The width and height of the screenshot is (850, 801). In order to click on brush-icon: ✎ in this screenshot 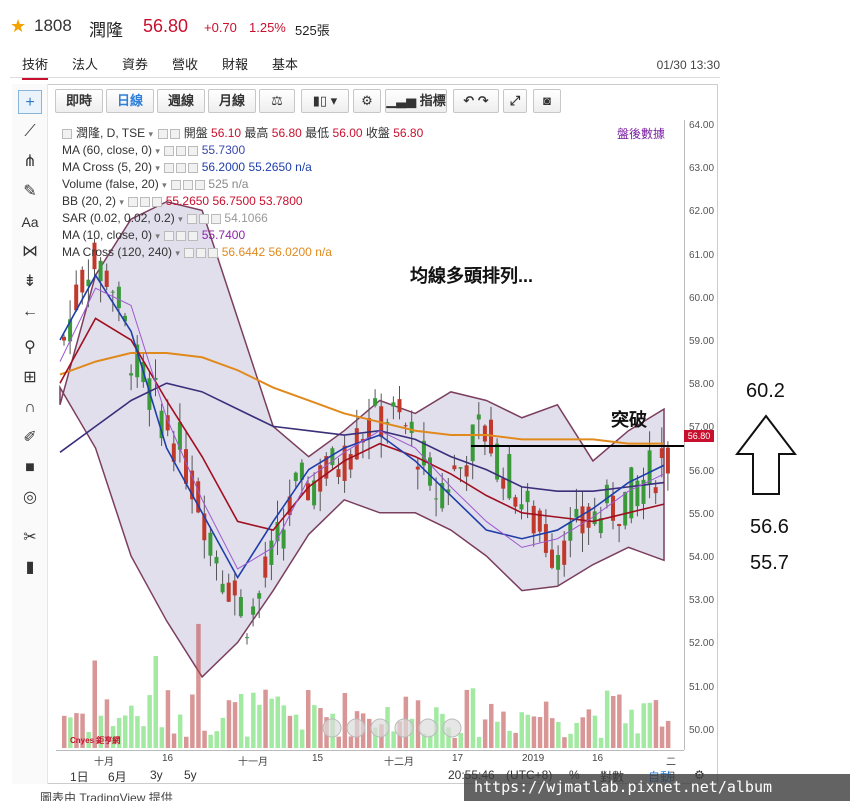, I will do `click(30, 192)`.